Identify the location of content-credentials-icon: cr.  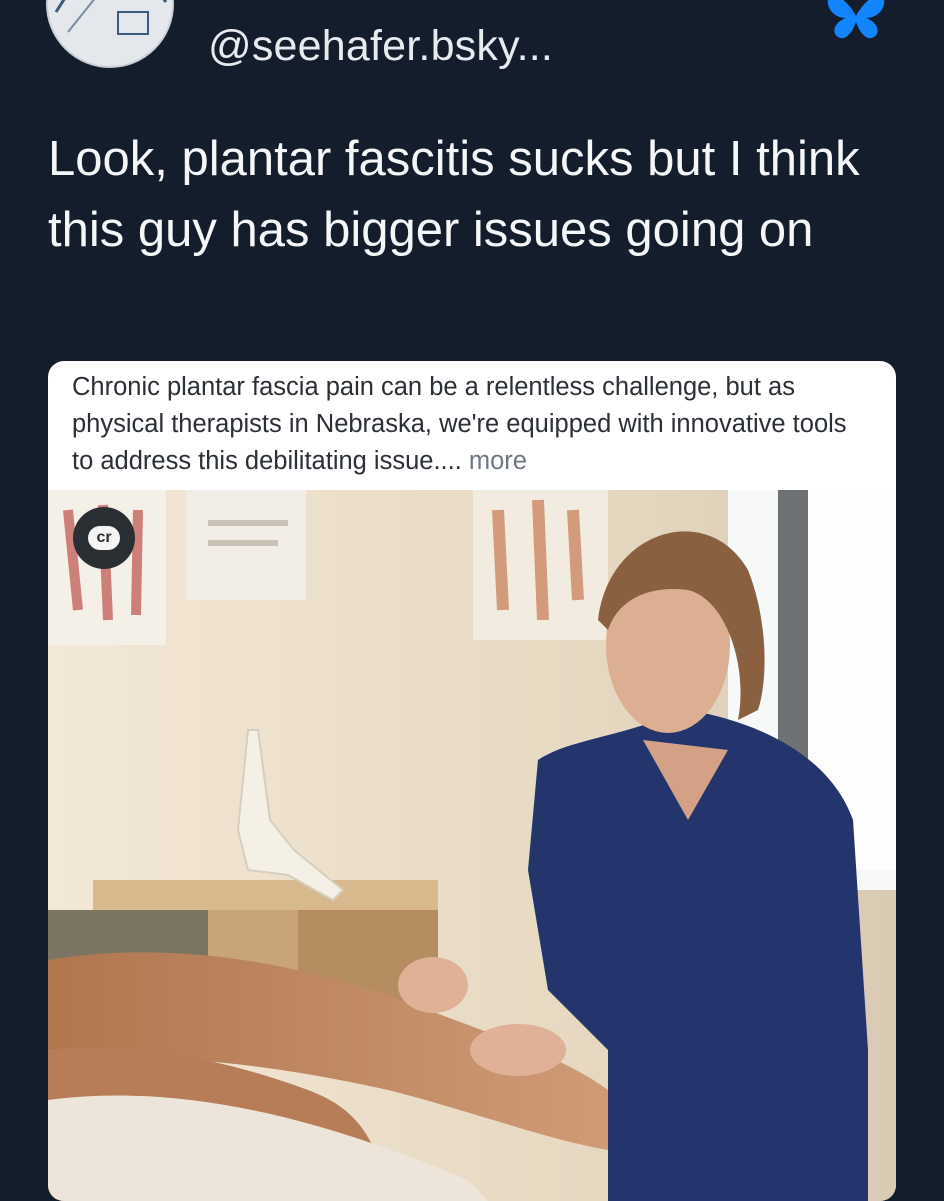
(104, 538).